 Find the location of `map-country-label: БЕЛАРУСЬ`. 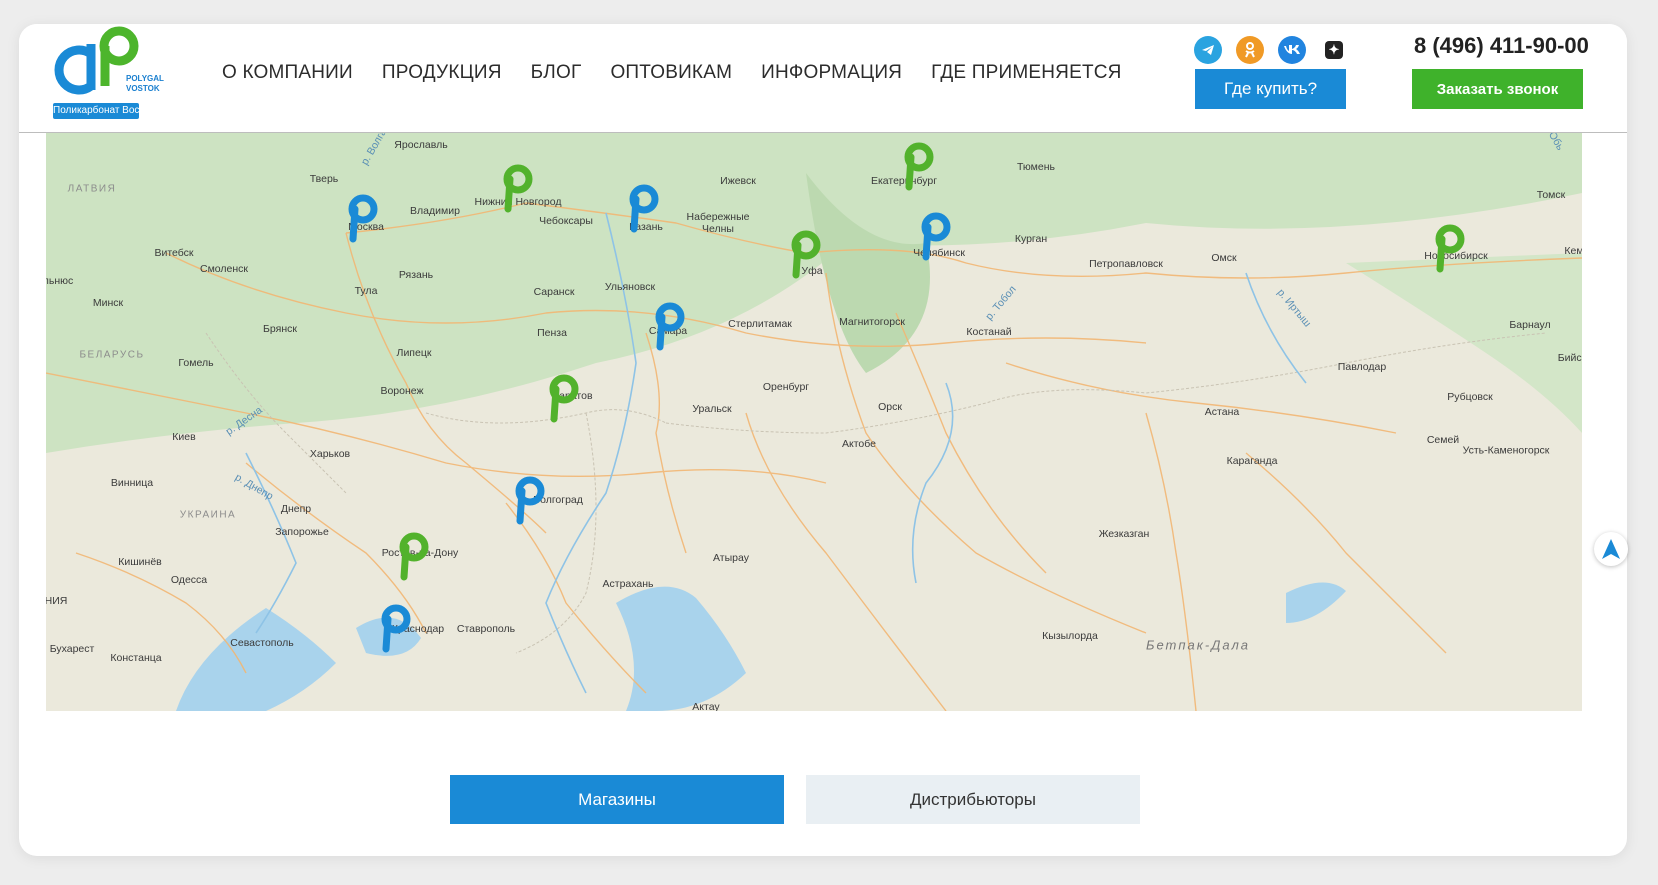

map-country-label: БЕЛАРУСЬ is located at coordinates (112, 355).